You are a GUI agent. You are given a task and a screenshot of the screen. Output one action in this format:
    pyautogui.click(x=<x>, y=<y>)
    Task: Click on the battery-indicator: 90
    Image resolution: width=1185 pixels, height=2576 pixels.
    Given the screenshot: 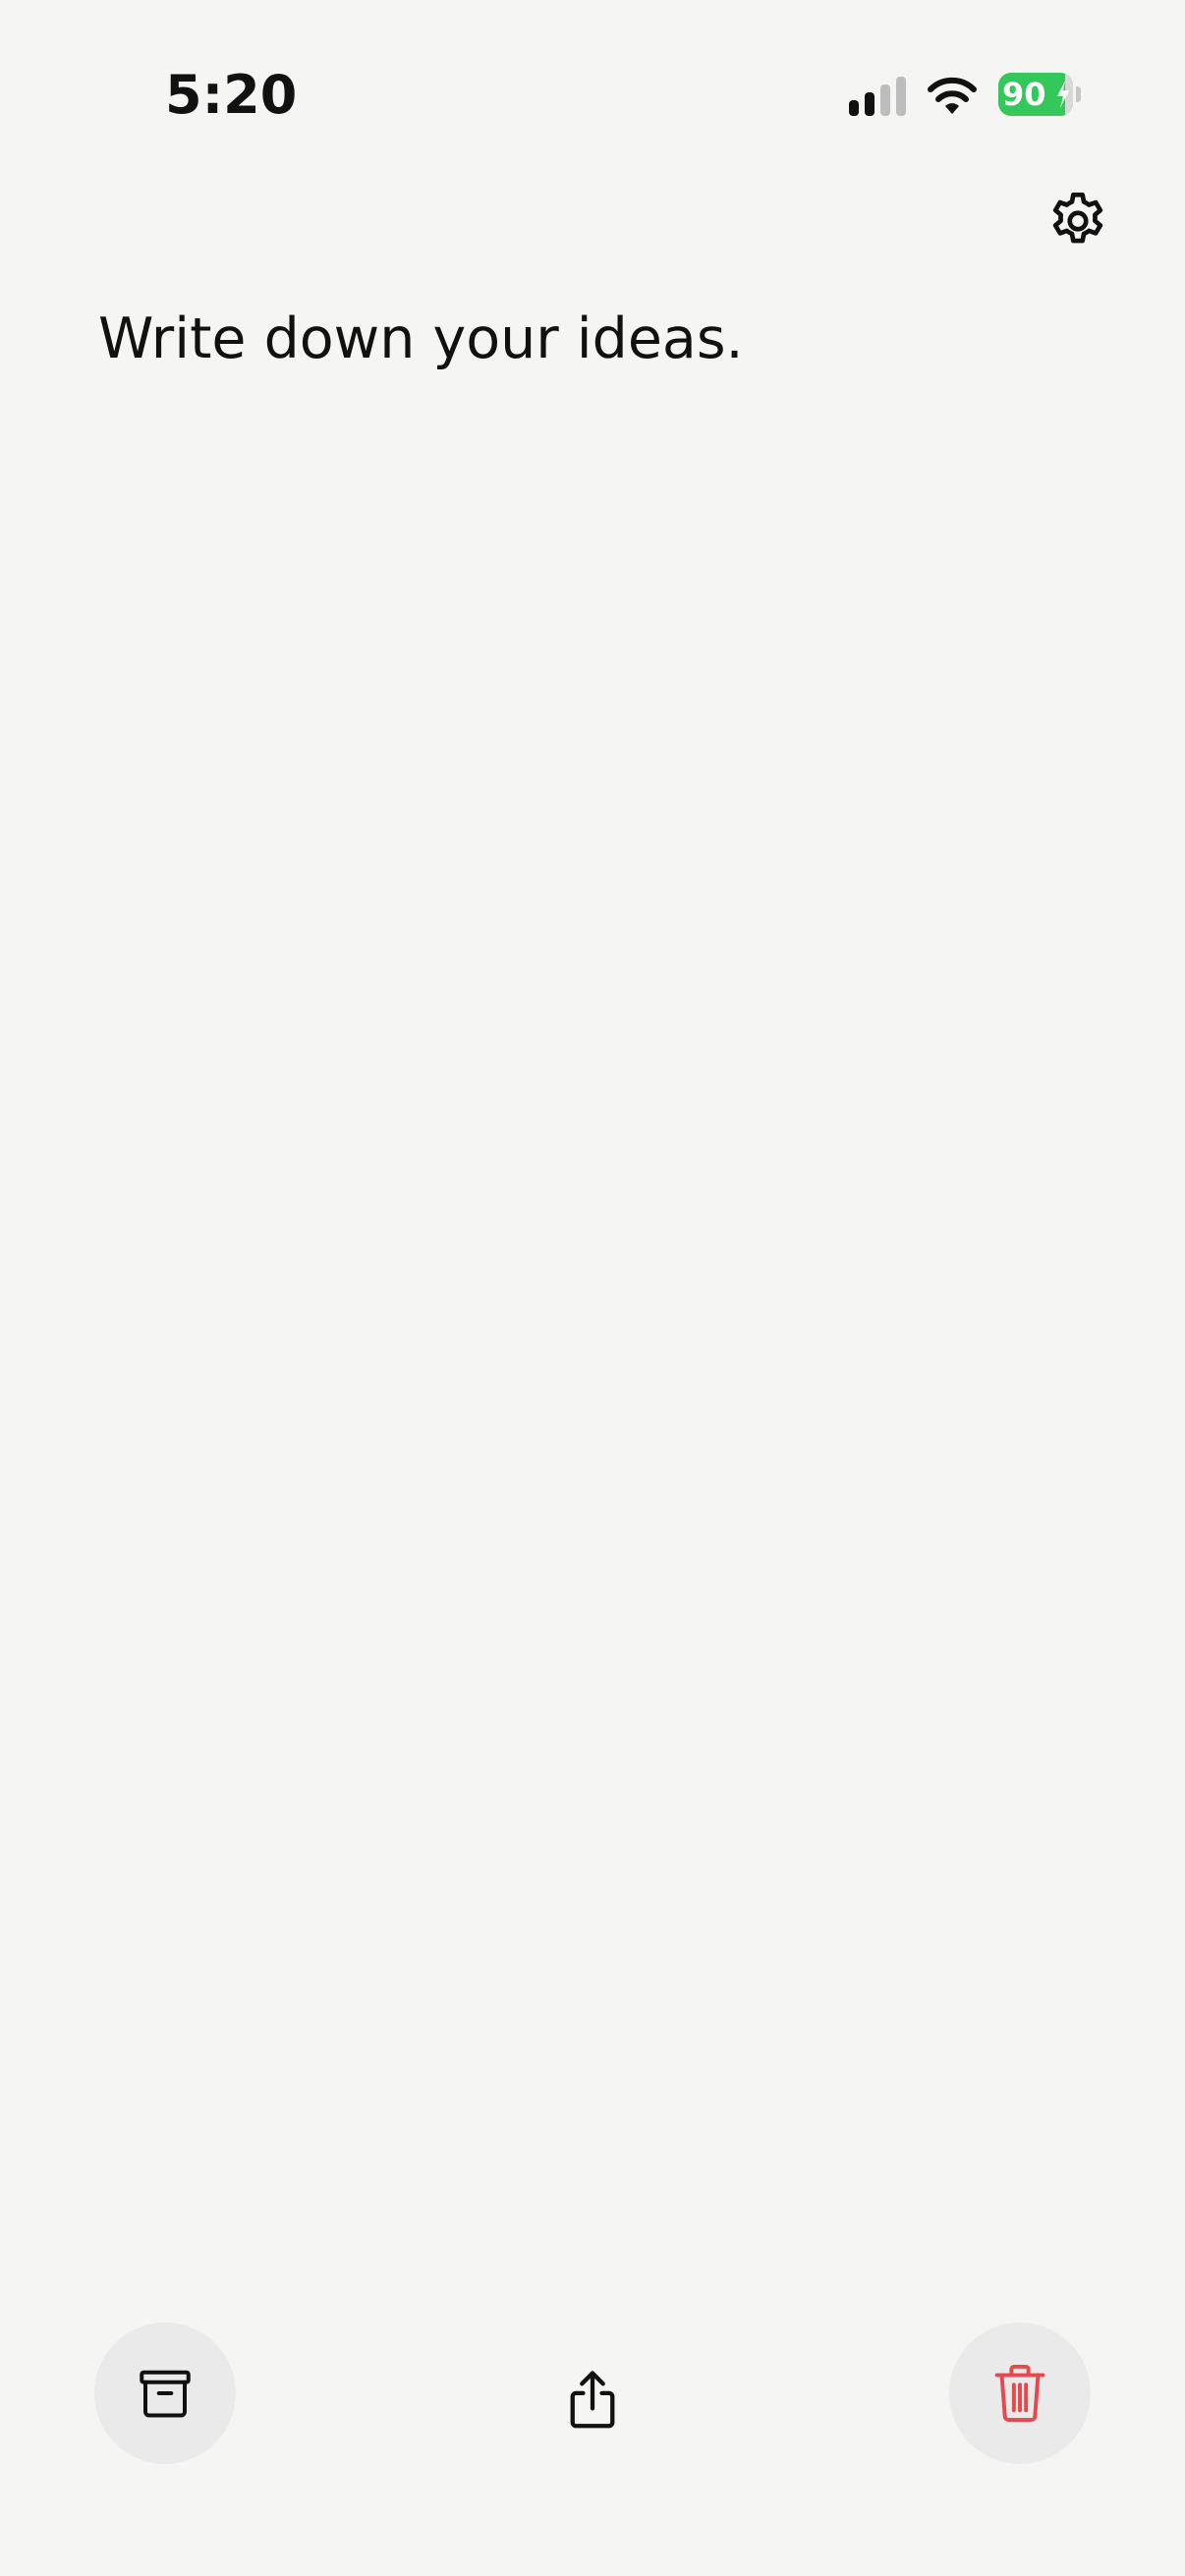 What is the action you would take?
    pyautogui.click(x=1040, y=94)
    